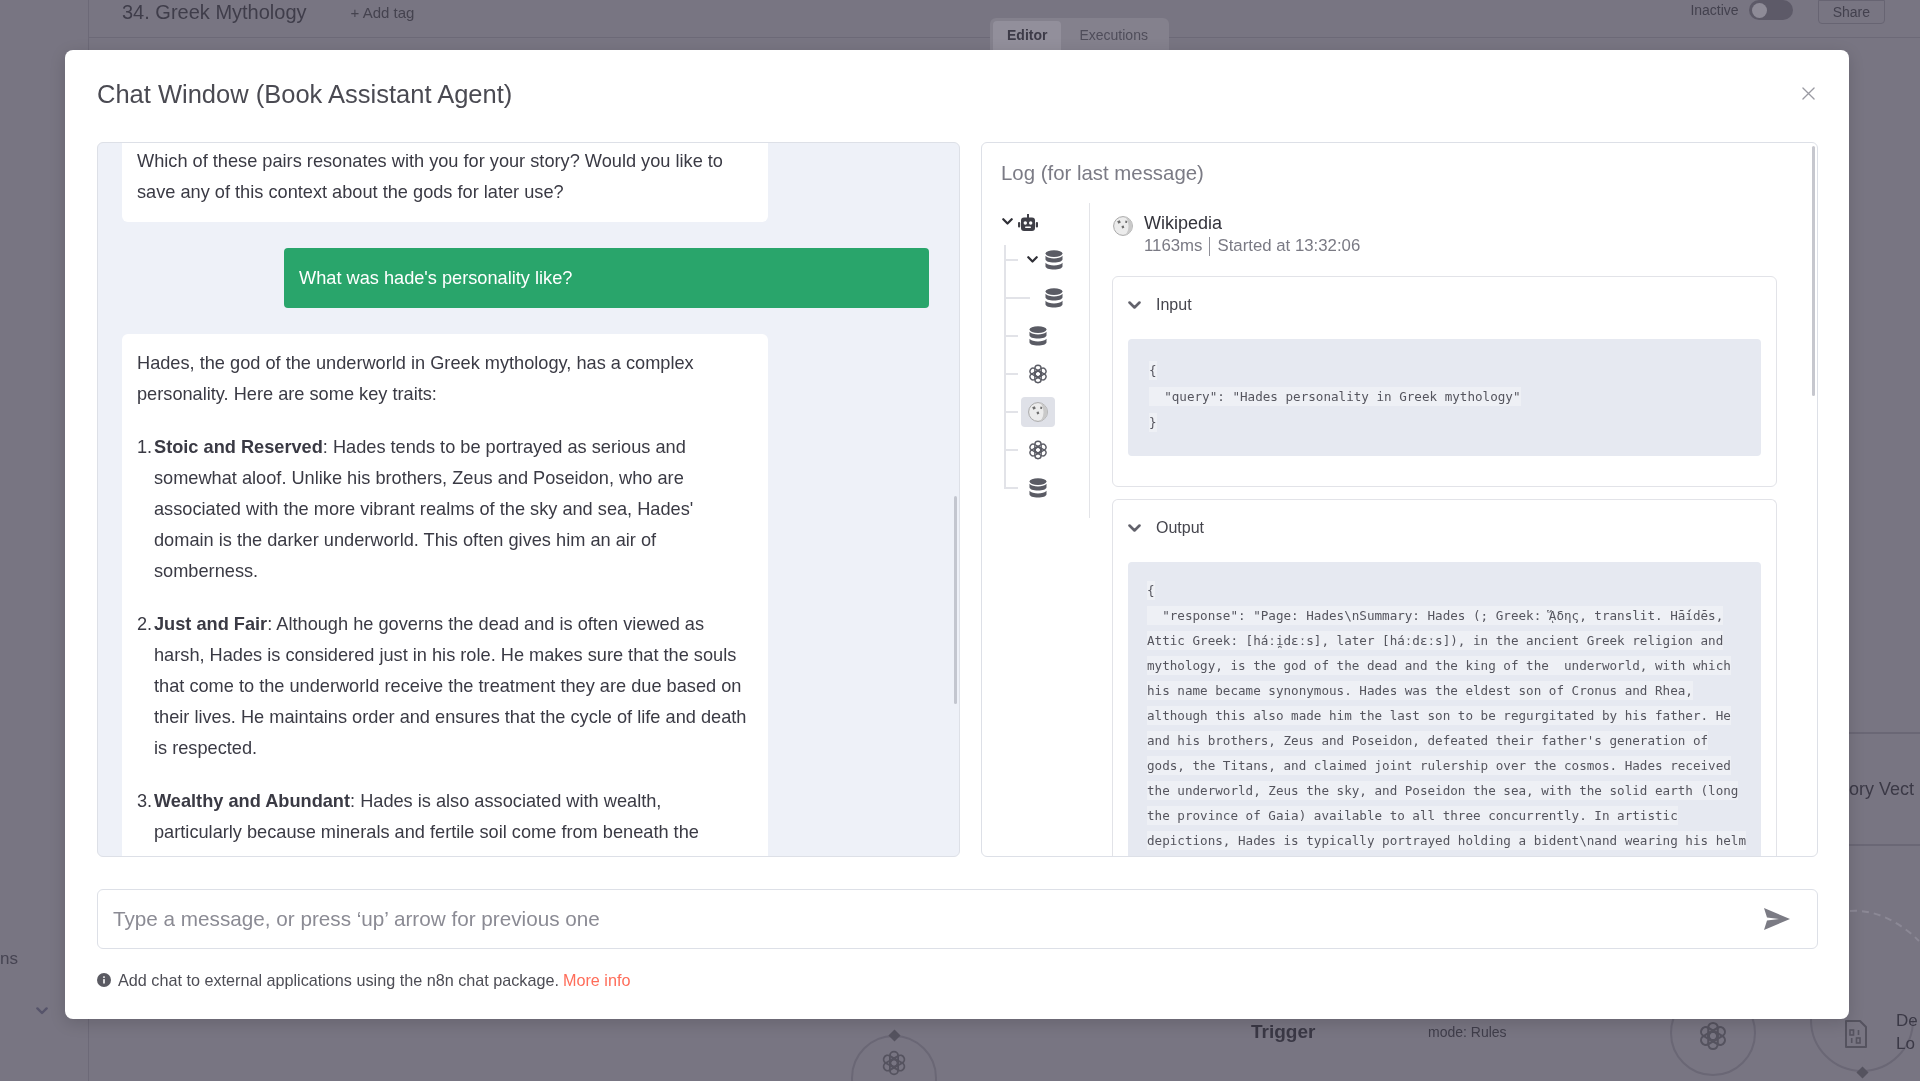 The height and width of the screenshot is (1081, 1920). What do you see at coordinates (1027, 35) in the screenshot?
I see `view-tab: Editor` at bounding box center [1027, 35].